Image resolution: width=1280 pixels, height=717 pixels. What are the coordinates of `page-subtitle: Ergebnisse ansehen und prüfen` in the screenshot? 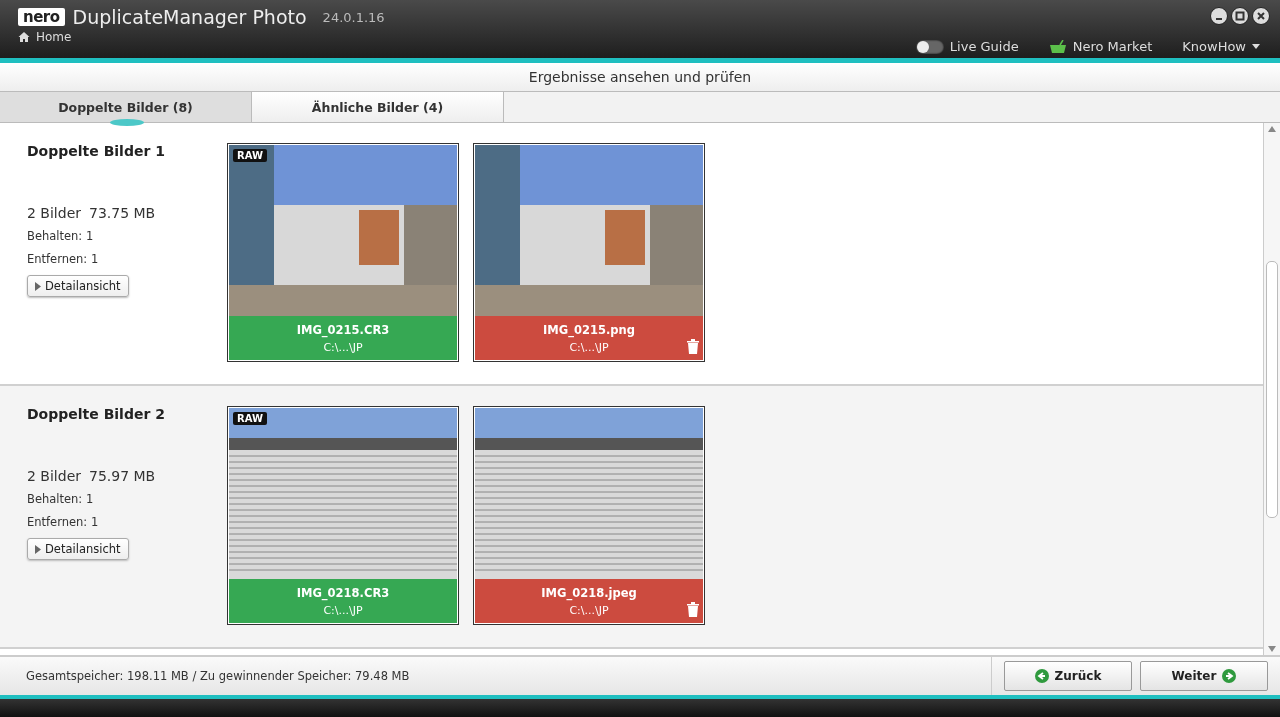 It's located at (640, 77).